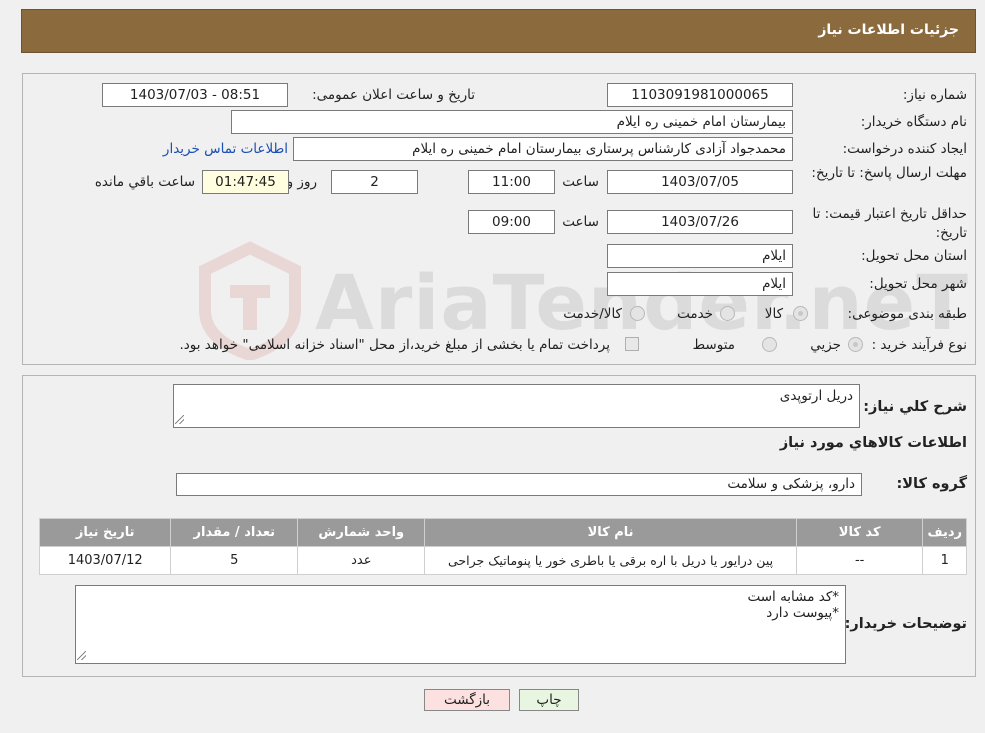 The image size is (985, 733). What do you see at coordinates (700, 222) in the screenshot?
I see `validity-date-field: 1403/07/26` at bounding box center [700, 222].